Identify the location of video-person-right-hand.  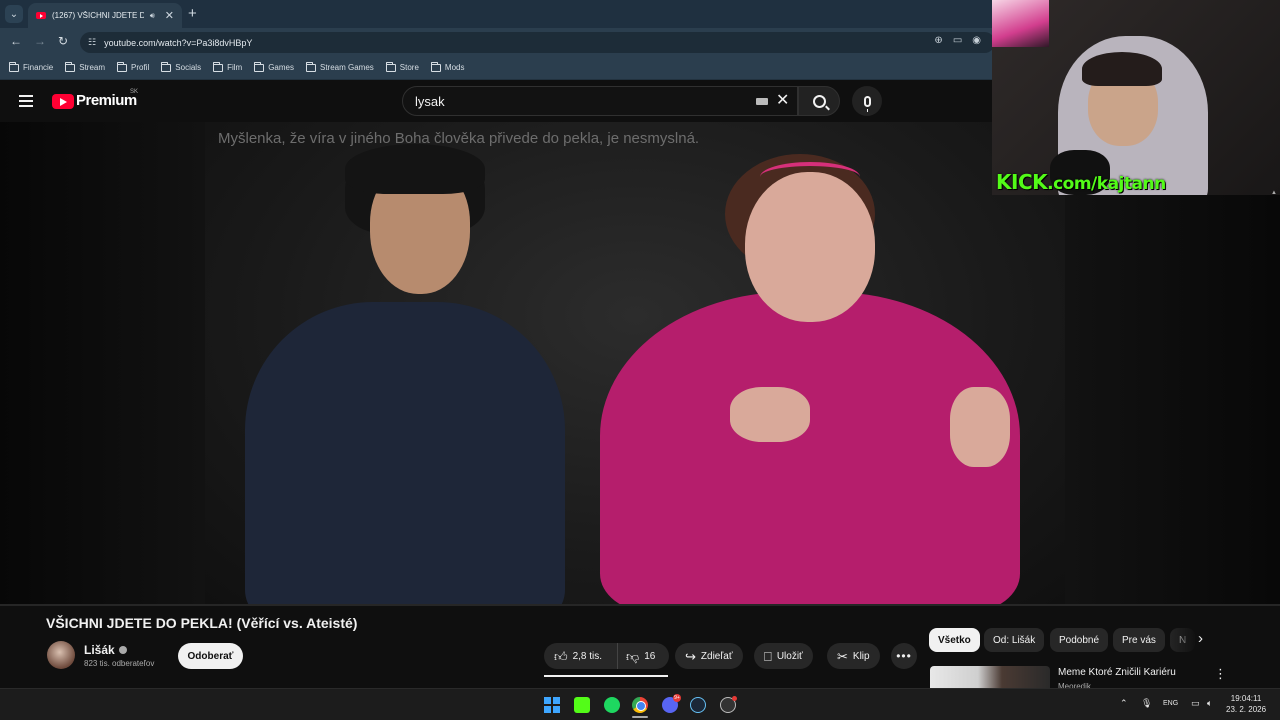
(980, 427).